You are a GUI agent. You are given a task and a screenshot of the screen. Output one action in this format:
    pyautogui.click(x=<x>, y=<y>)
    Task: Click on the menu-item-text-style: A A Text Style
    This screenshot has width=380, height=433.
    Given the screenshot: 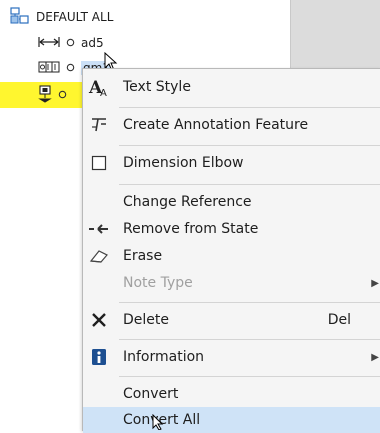 What is the action you would take?
    pyautogui.click(x=231, y=87)
    